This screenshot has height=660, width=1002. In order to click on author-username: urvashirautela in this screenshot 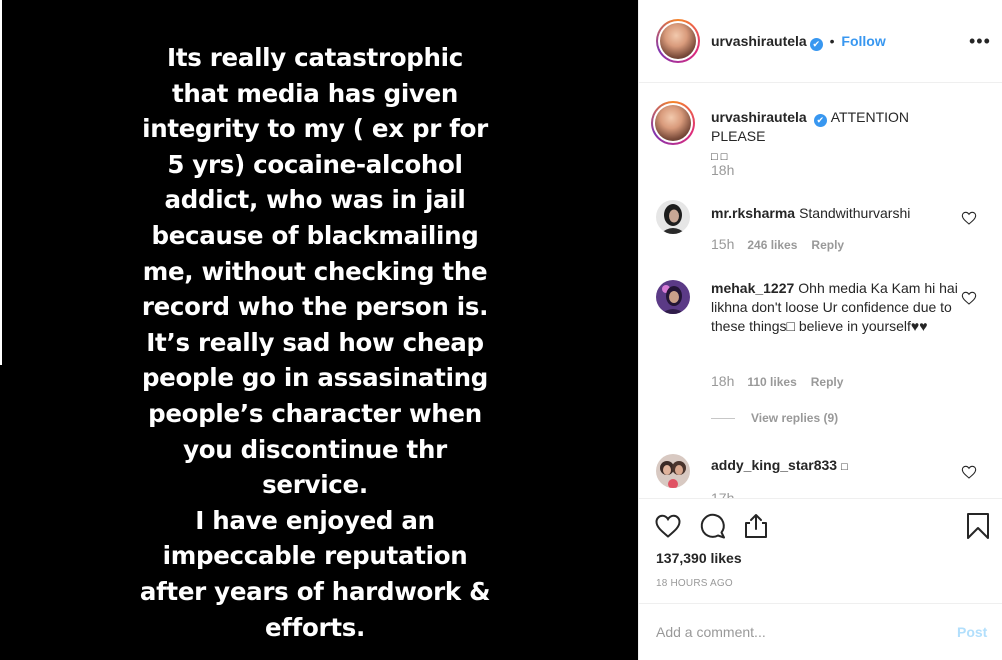, I will do `click(759, 41)`.